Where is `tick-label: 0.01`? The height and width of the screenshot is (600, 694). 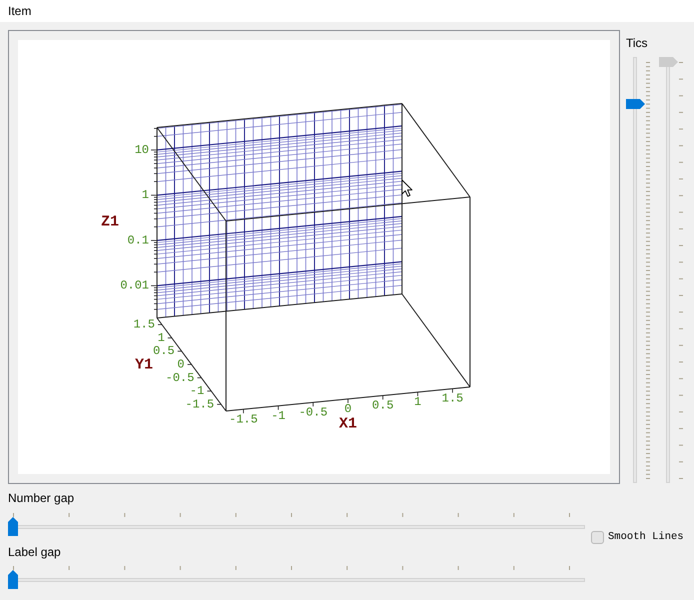
tick-label: 0.01 is located at coordinates (134, 285).